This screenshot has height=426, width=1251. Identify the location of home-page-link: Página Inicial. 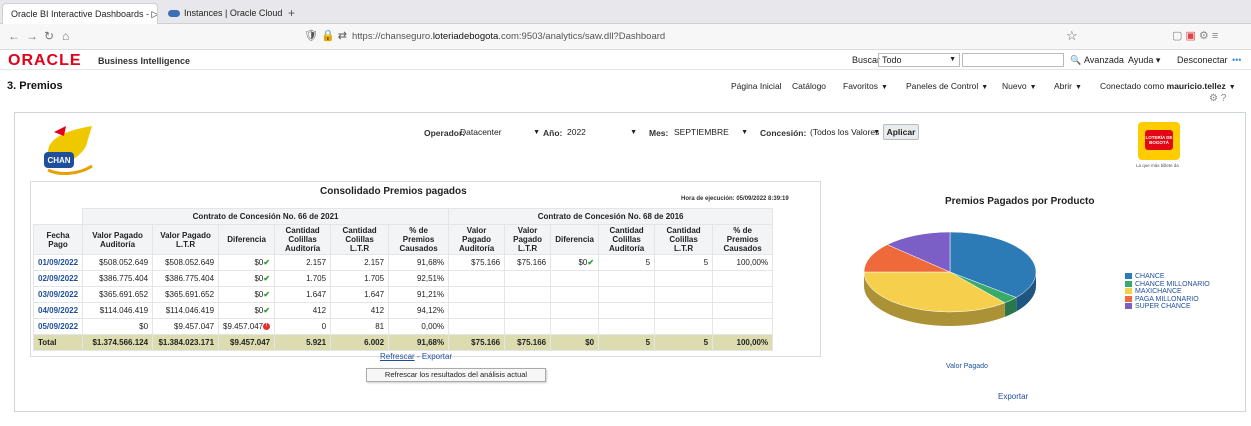
(756, 86).